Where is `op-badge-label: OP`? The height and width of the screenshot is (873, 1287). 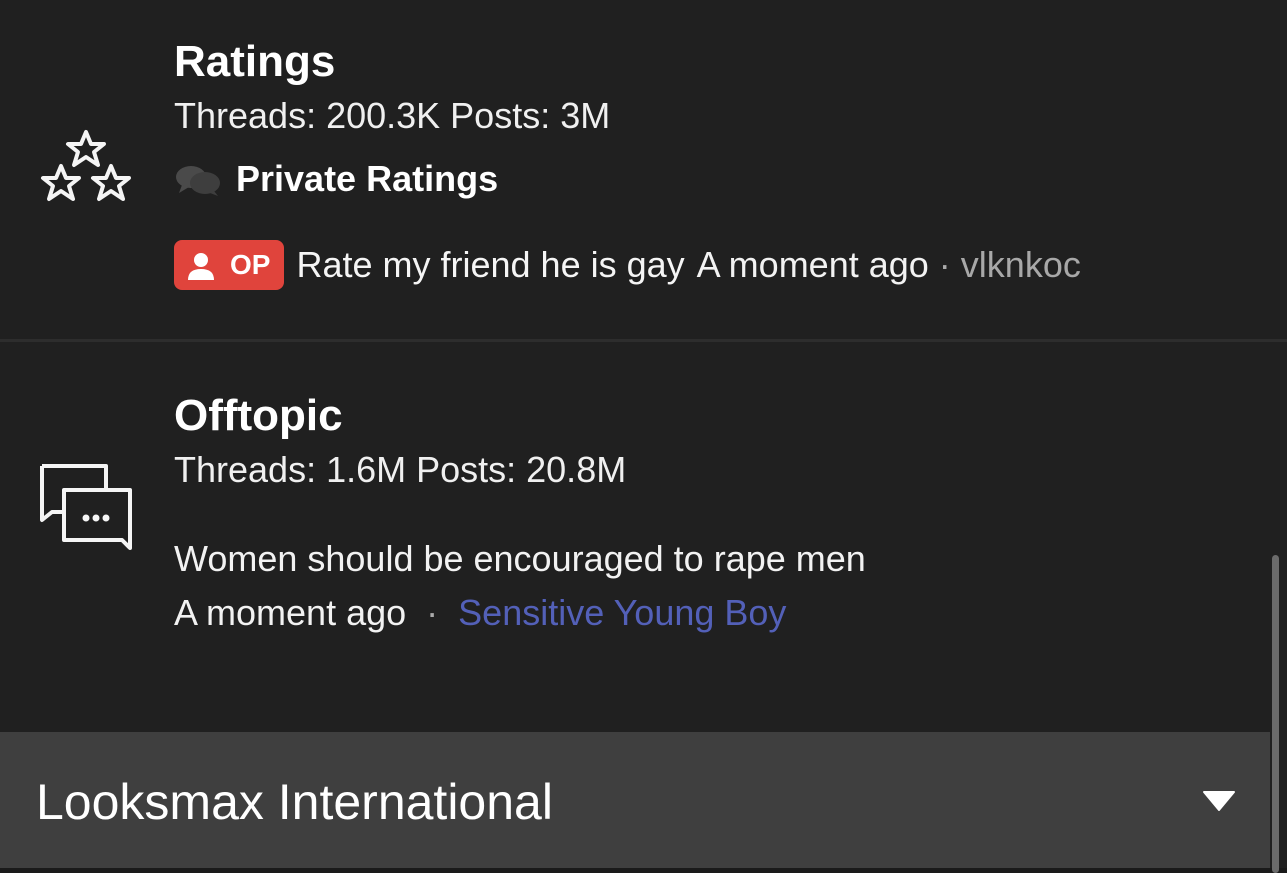
op-badge-label: OP is located at coordinates (250, 264).